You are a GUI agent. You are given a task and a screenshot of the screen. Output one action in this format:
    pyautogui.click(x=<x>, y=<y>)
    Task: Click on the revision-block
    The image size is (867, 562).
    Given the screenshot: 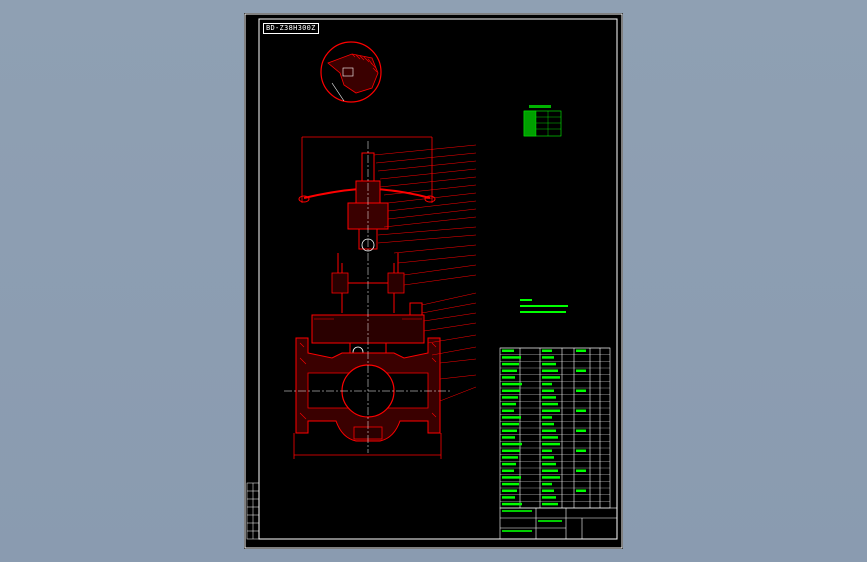 What is the action you would take?
    pyautogui.click(x=253, y=511)
    